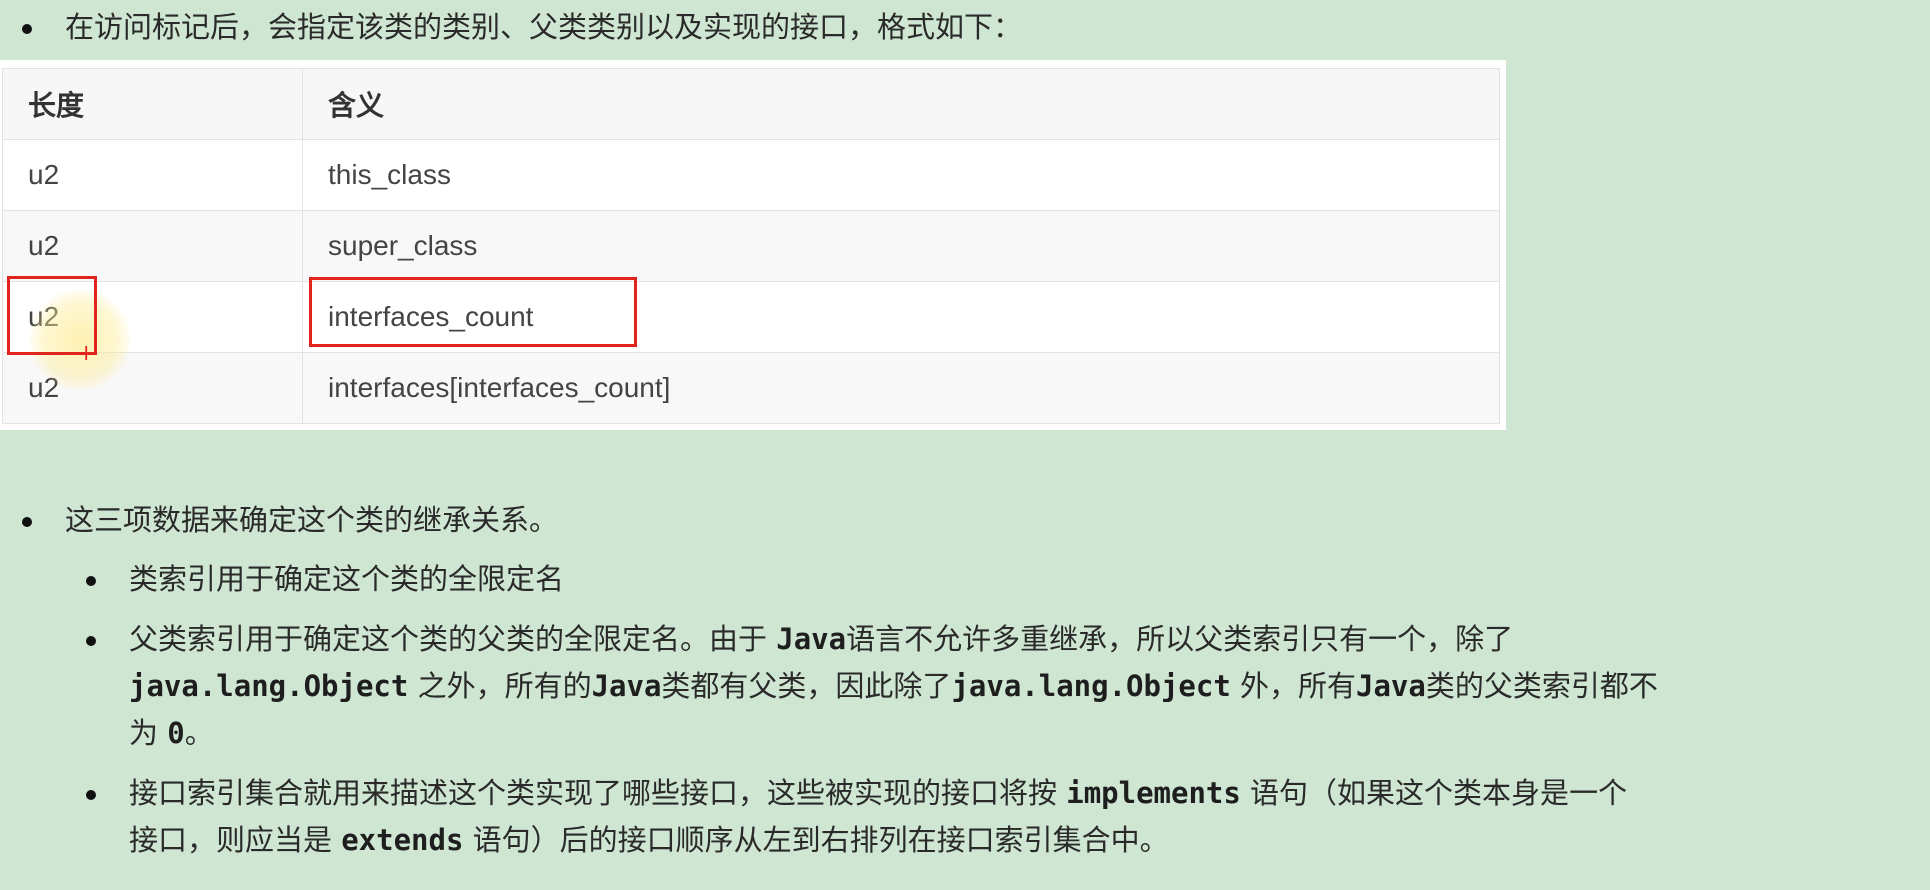 This screenshot has width=1930, height=890. What do you see at coordinates (347, 579) in the screenshot?
I see `note-sub1: 类索引用于确定这个类的全限定名` at bounding box center [347, 579].